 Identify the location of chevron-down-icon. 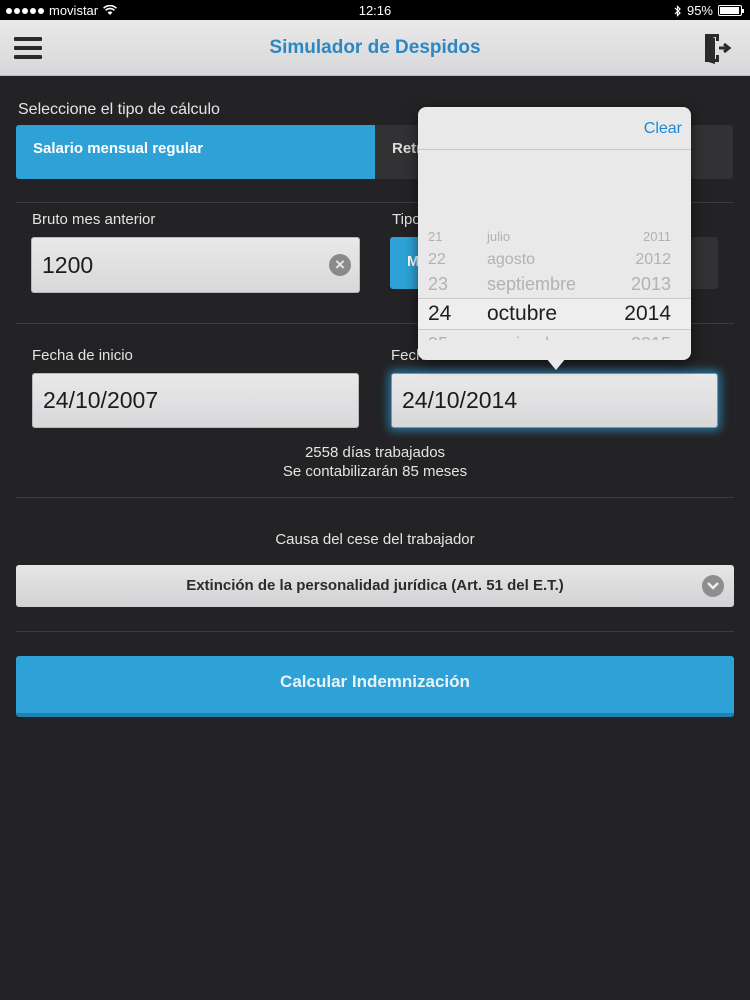
(713, 586).